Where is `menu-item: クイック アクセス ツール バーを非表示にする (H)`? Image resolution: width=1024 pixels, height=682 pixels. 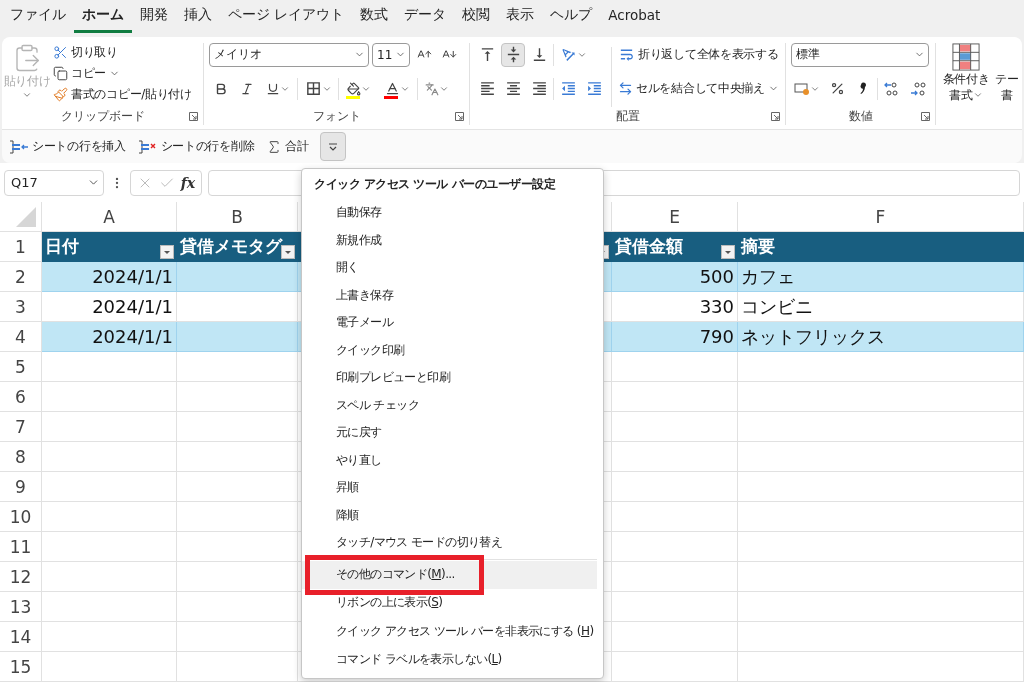 menu-item: クイック アクセス ツール バーを非表示にする (H) is located at coordinates (450, 631).